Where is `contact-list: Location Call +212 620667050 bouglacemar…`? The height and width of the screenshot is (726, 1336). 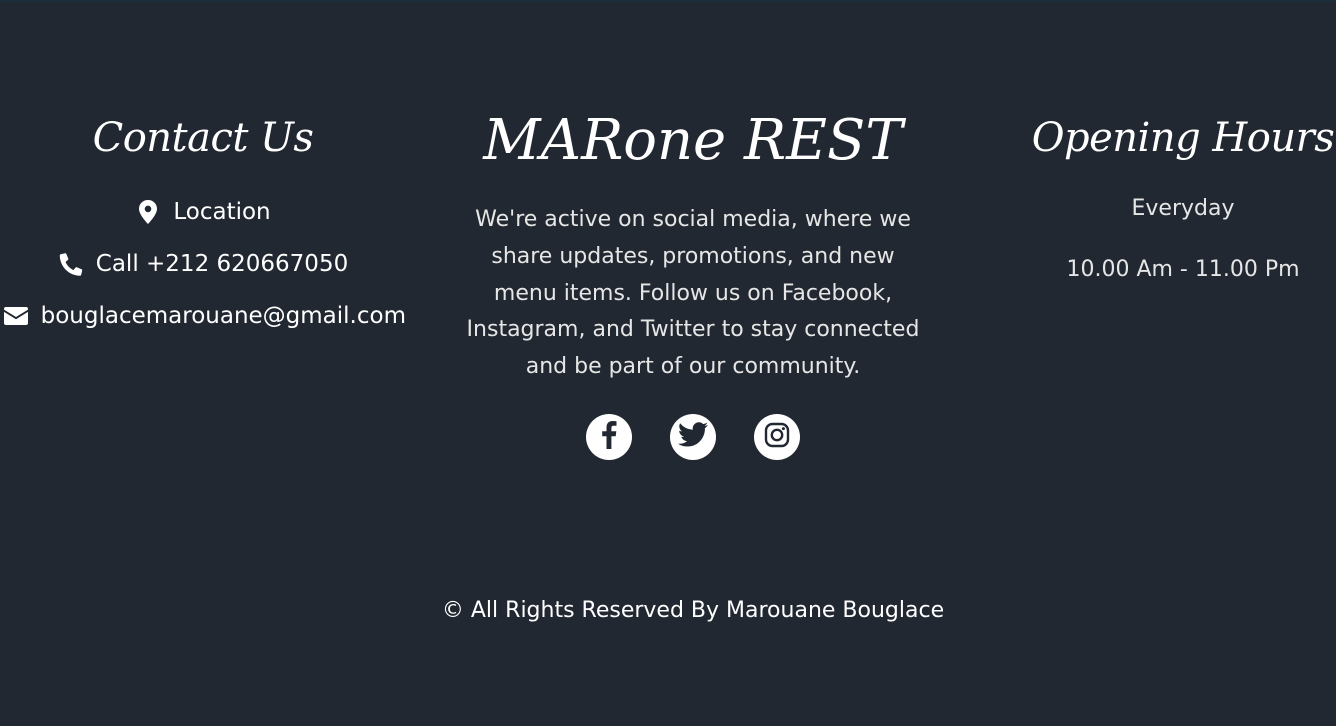 contact-list: Location Call +212 620667050 bouglacemar… is located at coordinates (203, 264).